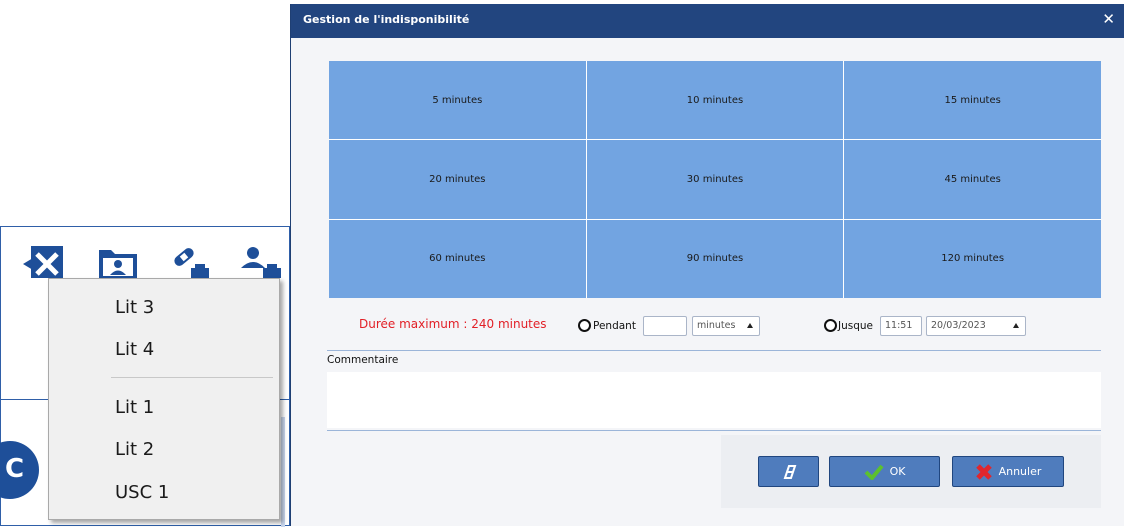 The width and height of the screenshot is (1124, 527). What do you see at coordinates (1108, 19) in the screenshot?
I see `close-icon: ✕` at bounding box center [1108, 19].